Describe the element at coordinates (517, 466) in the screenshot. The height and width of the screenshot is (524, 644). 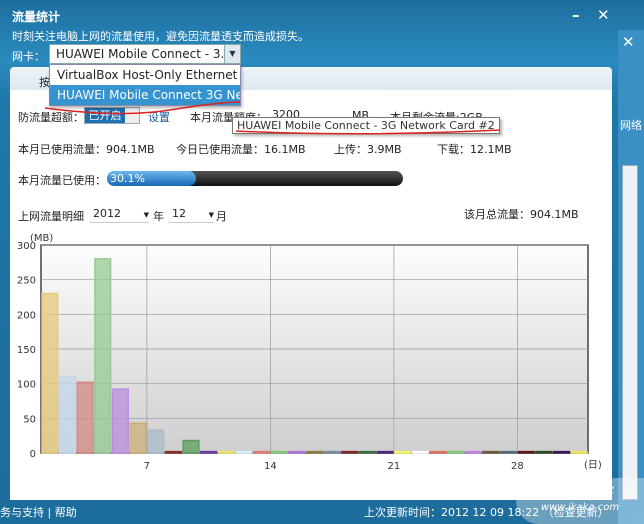
I see `x-tick-label: 28` at that location.